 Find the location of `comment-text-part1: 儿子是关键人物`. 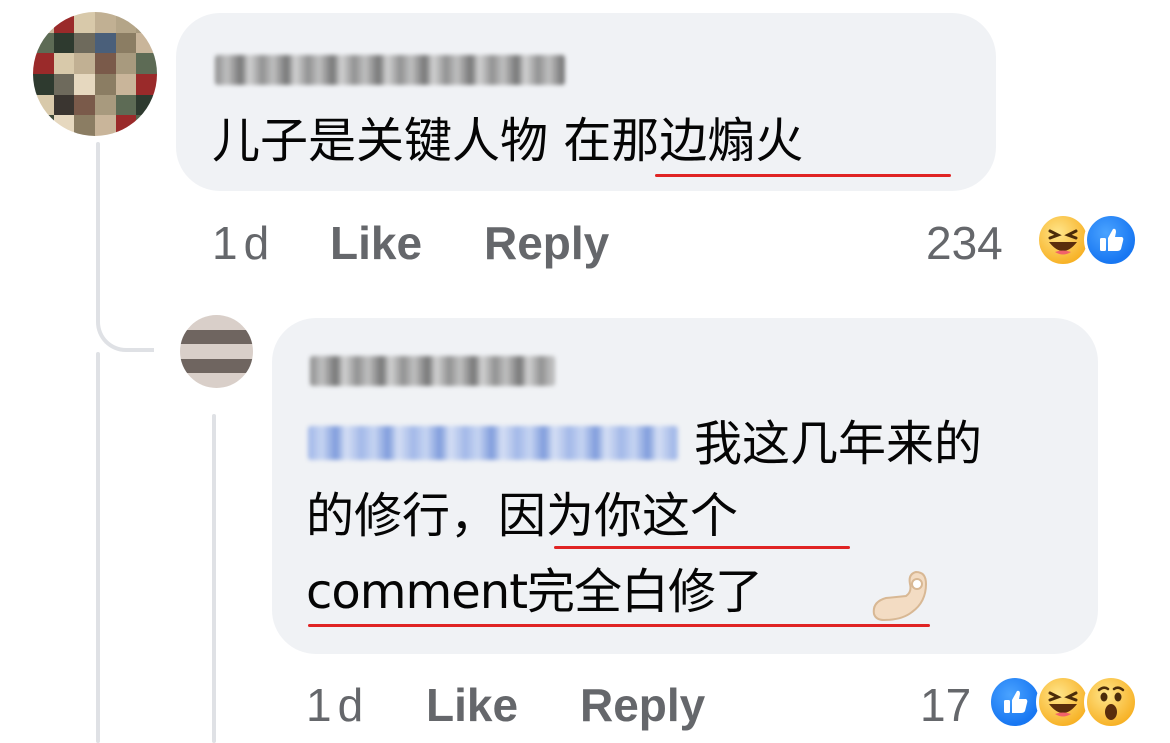

comment-text-part1: 儿子是关键人物 is located at coordinates (388, 141).